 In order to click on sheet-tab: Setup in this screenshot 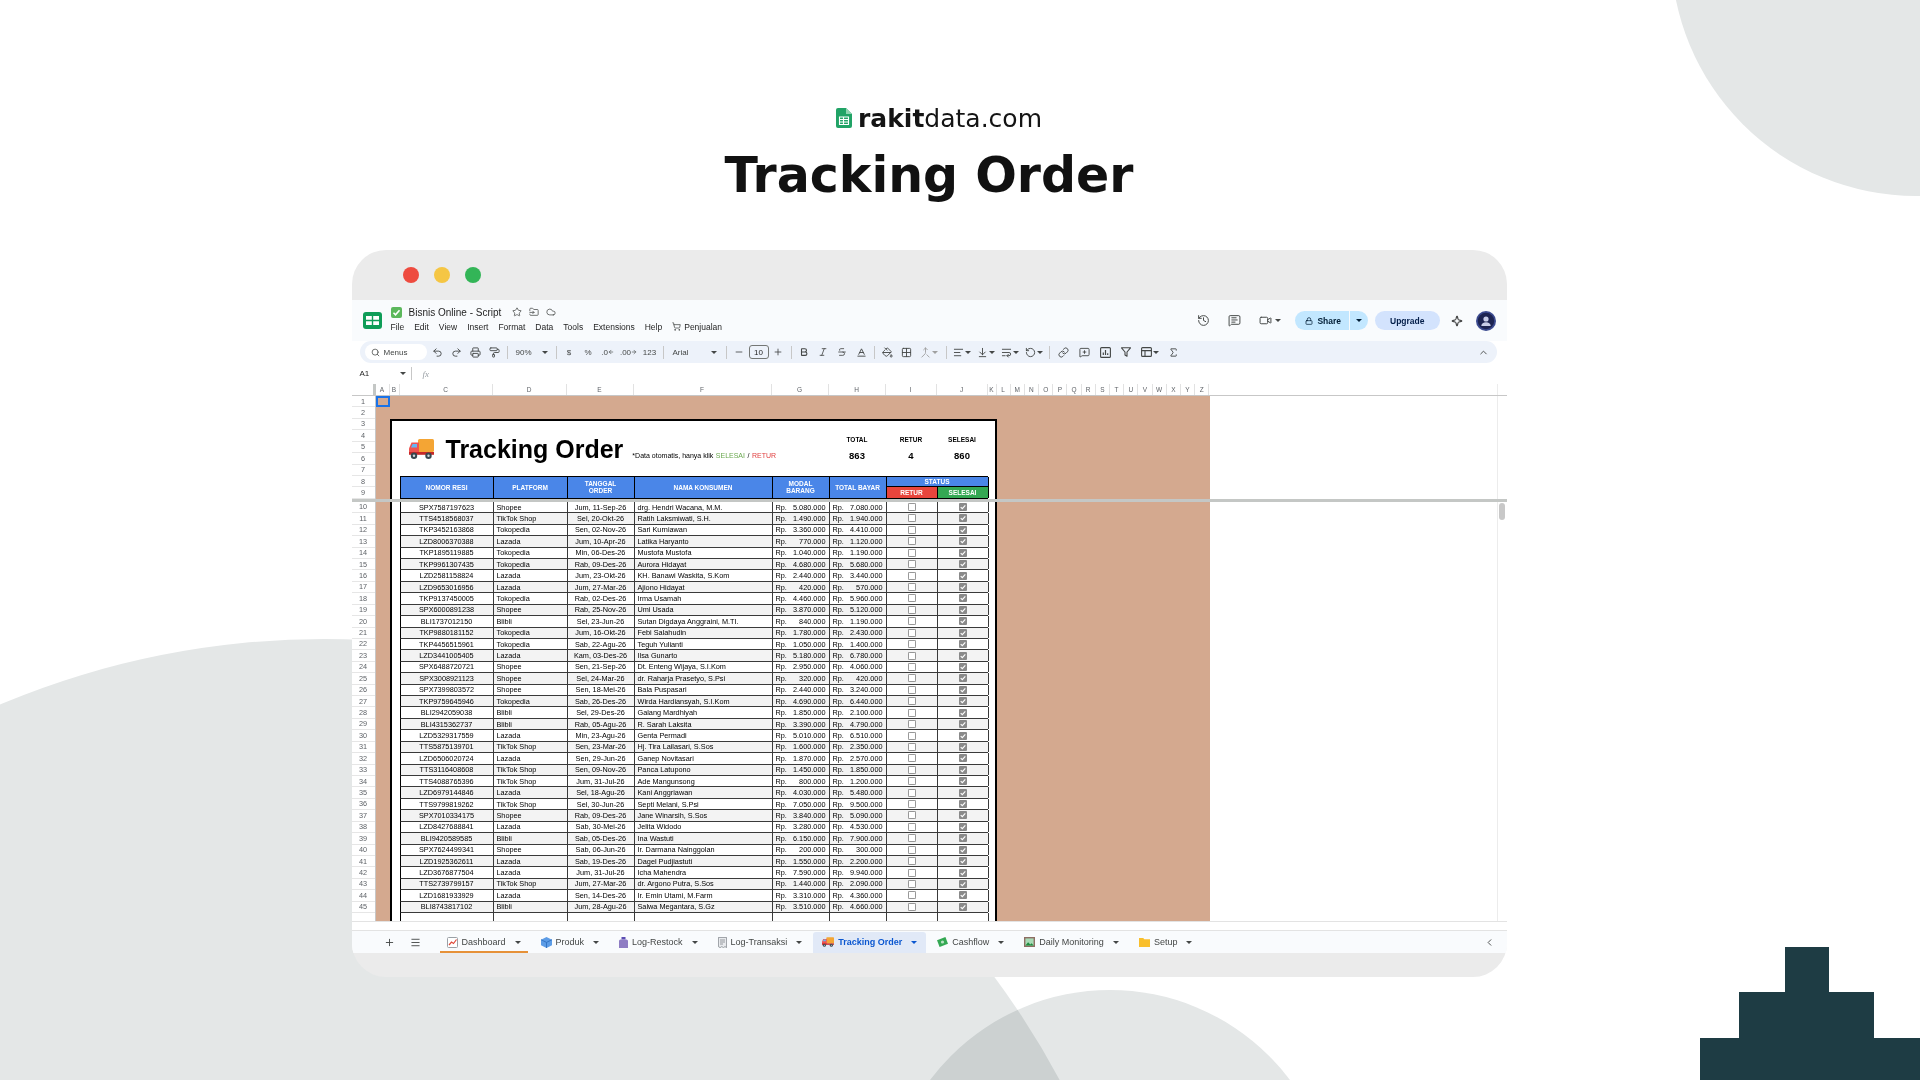, I will do `click(1165, 942)`.